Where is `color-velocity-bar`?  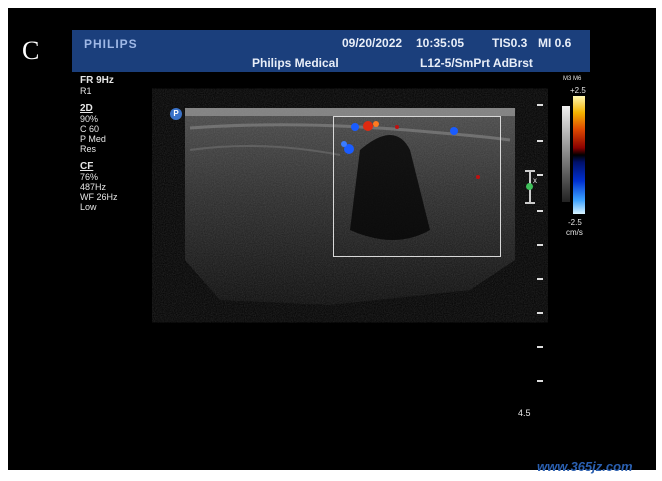 color-velocity-bar is located at coordinates (579, 155).